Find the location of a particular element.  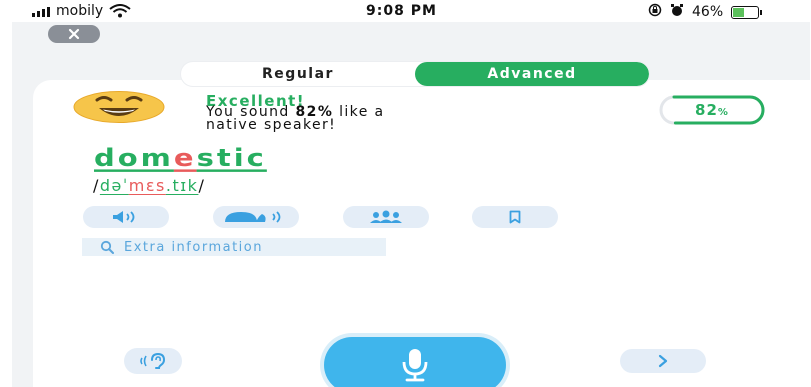

bookmark-button is located at coordinates (515, 217).